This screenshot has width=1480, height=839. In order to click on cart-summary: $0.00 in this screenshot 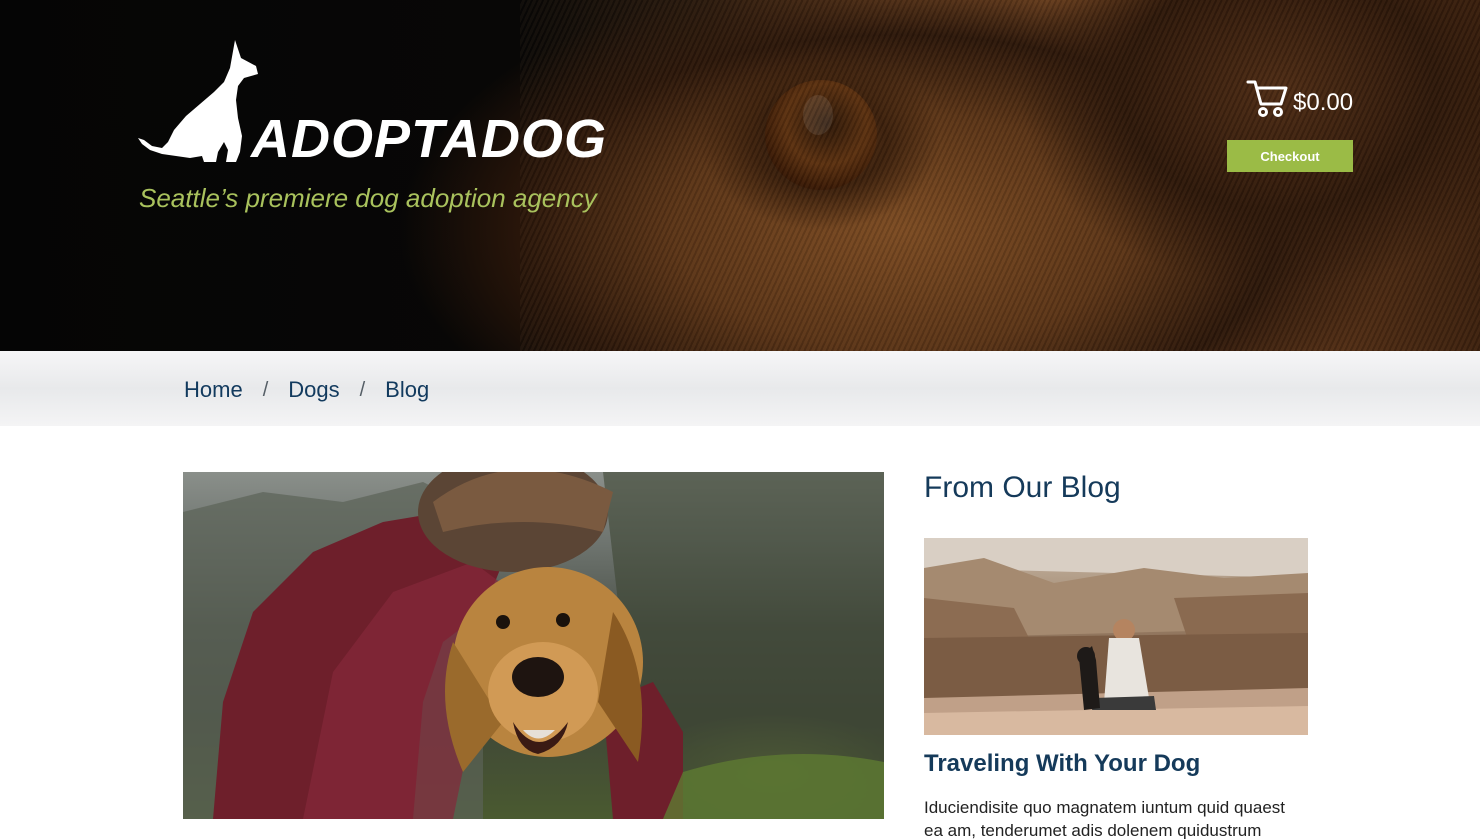, I will do `click(1299, 98)`.